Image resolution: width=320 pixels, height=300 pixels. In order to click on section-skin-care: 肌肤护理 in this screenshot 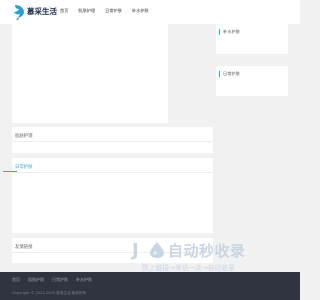, I will do `click(112, 140)`.